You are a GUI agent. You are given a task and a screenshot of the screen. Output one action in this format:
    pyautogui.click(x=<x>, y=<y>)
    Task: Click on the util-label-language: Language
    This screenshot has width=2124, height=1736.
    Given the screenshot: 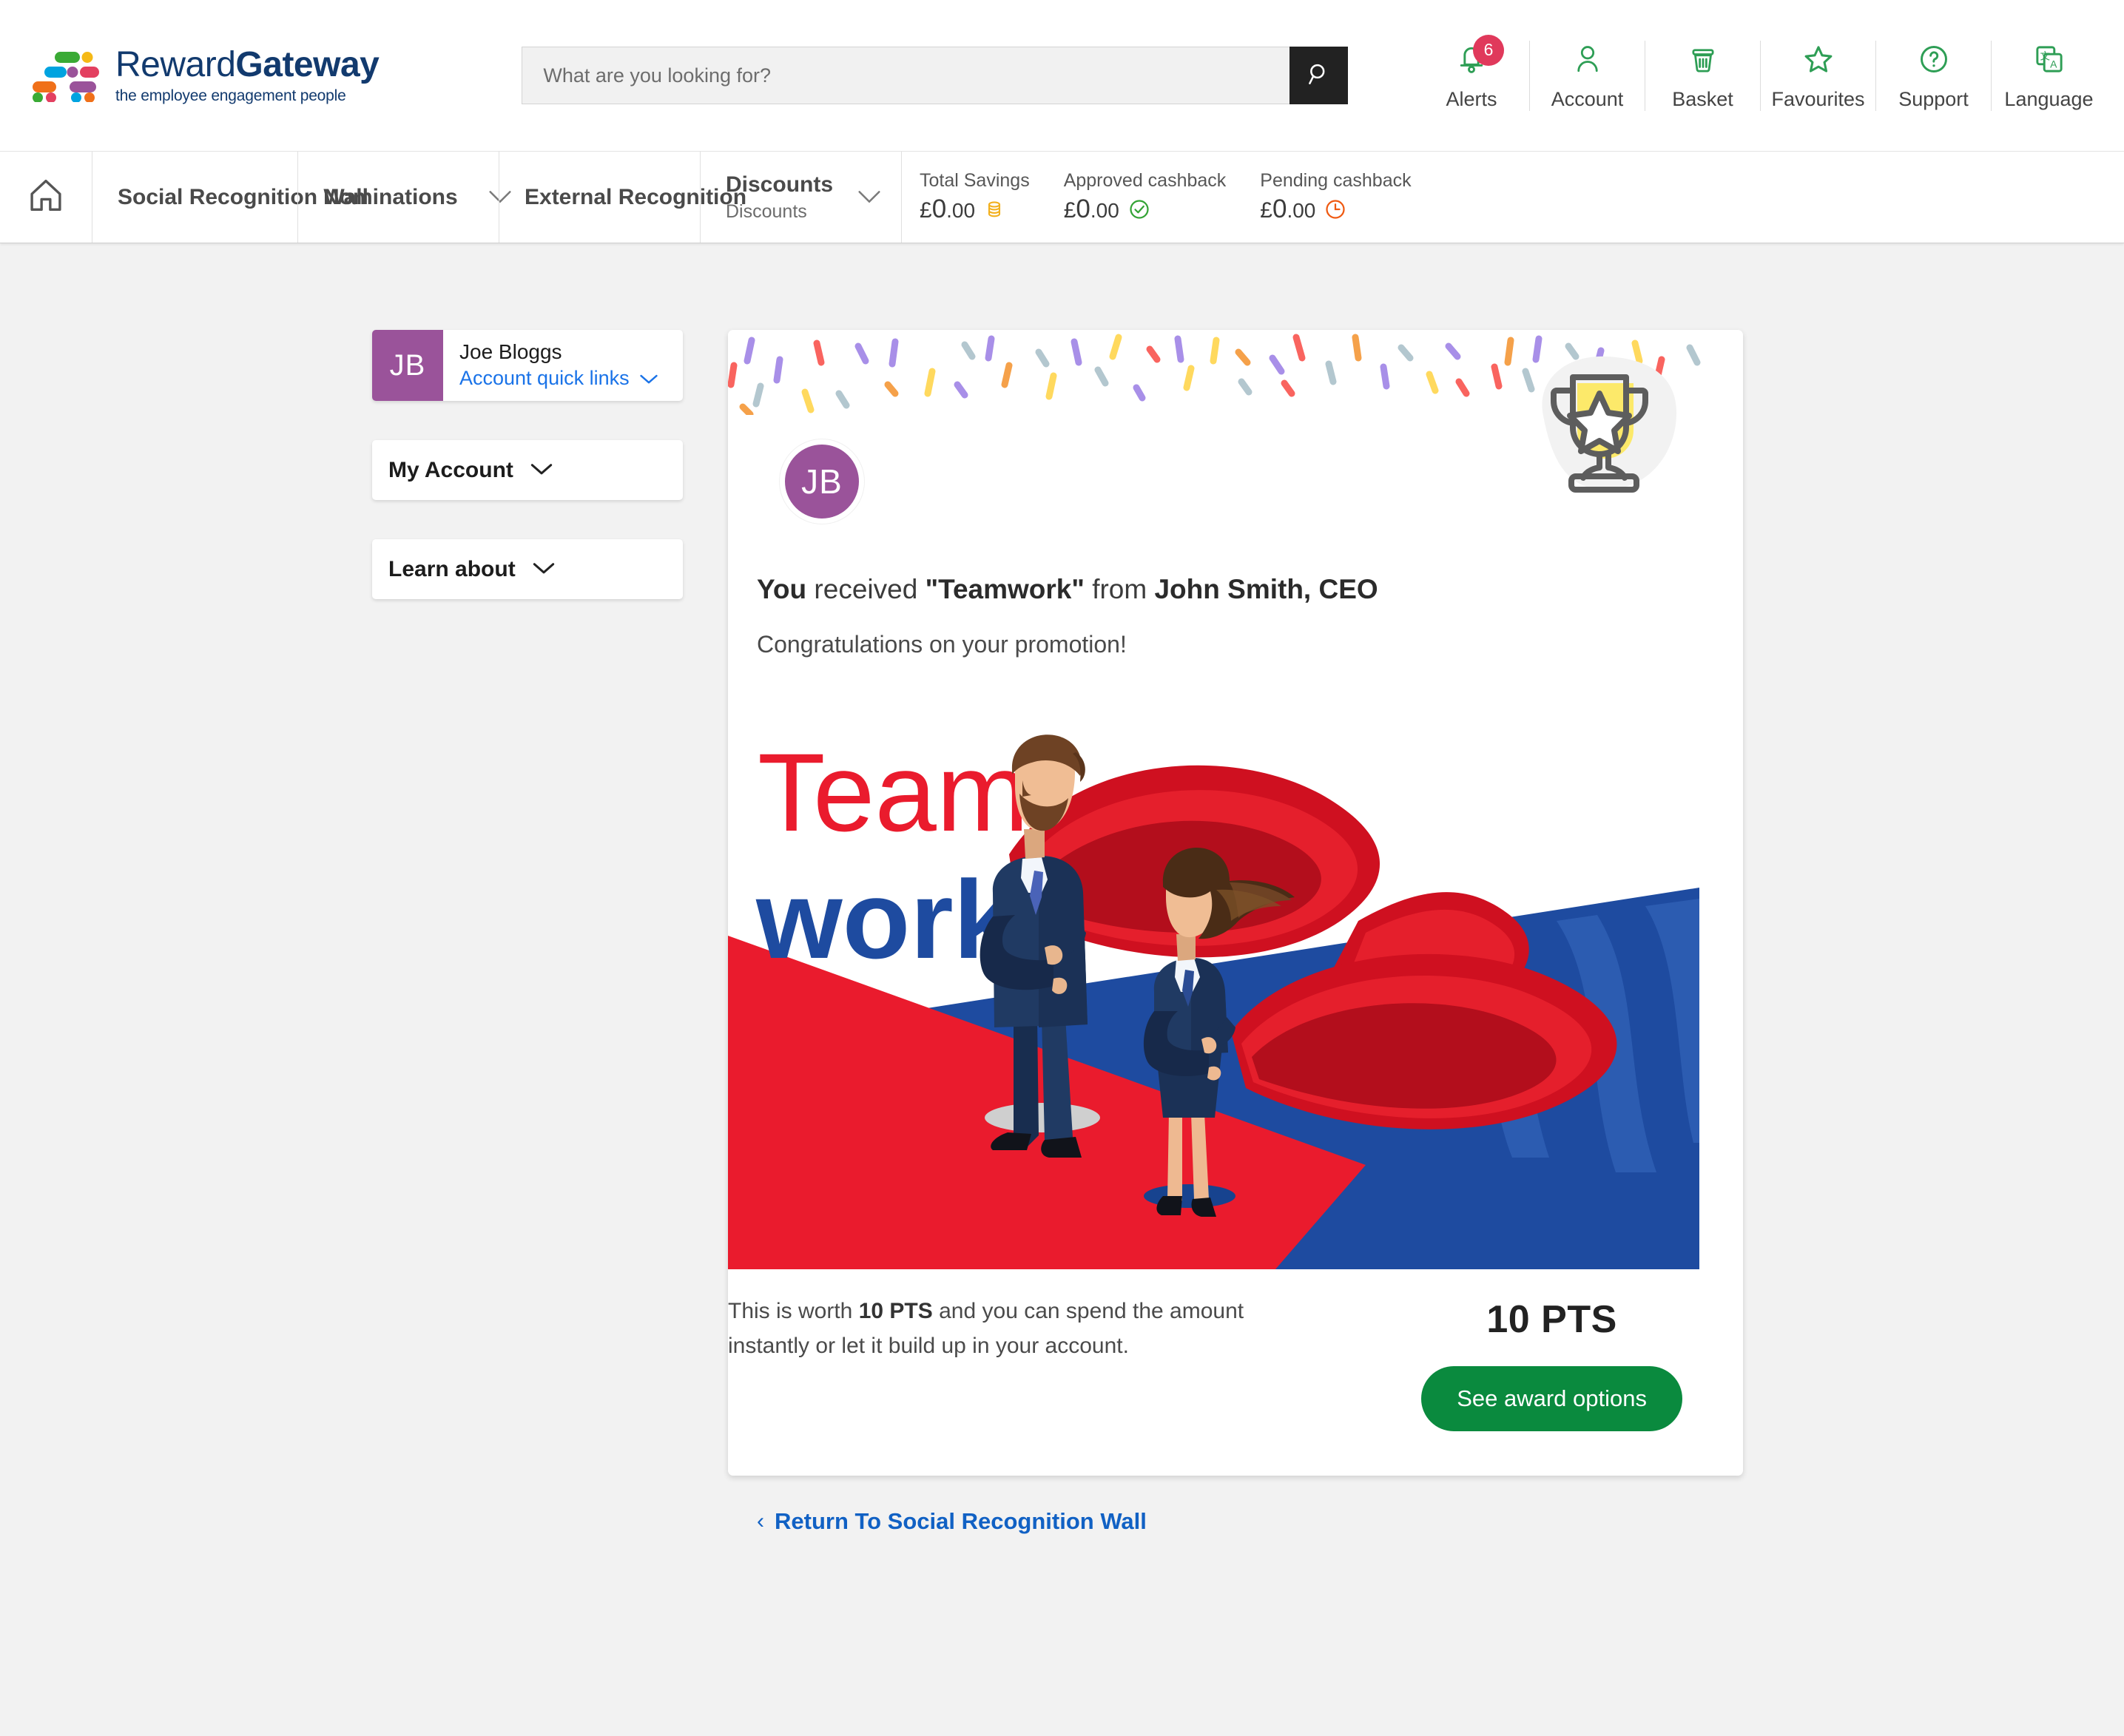 What is the action you would take?
    pyautogui.click(x=2049, y=98)
    